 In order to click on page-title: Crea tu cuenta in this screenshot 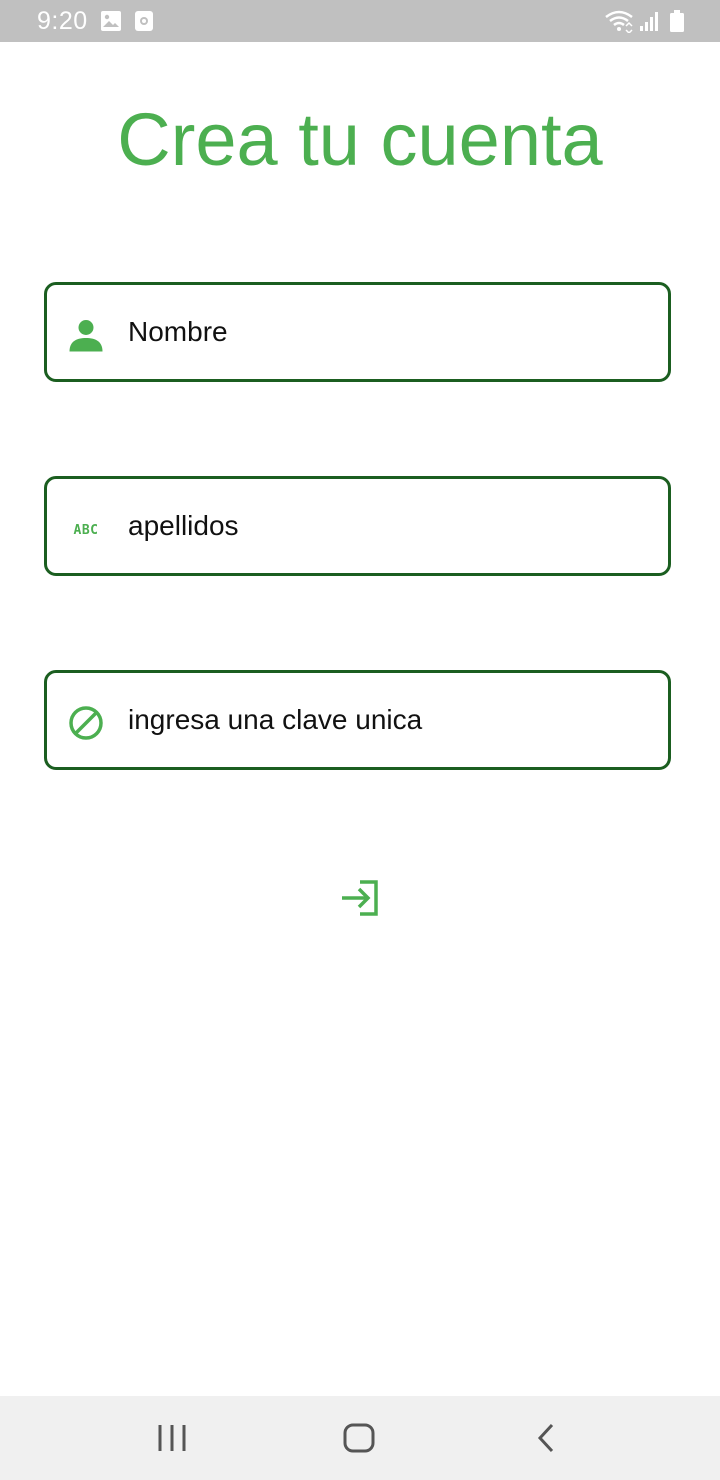, I will do `click(360, 139)`.